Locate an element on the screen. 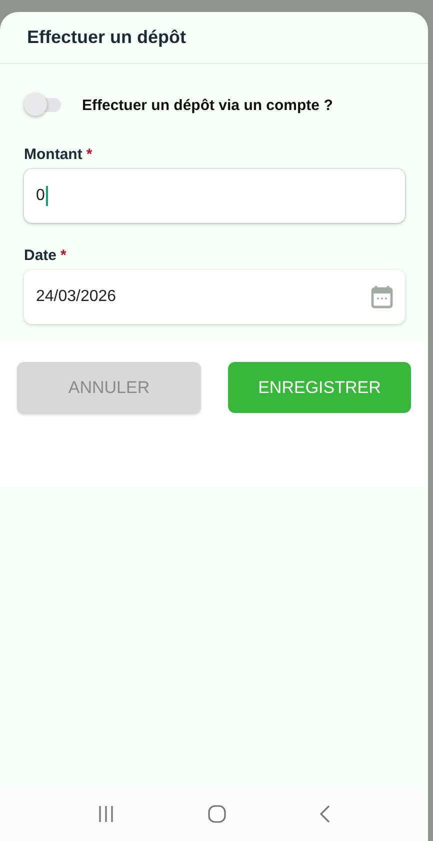  dialog-title: Effectuer un dépôt is located at coordinates (106, 37).